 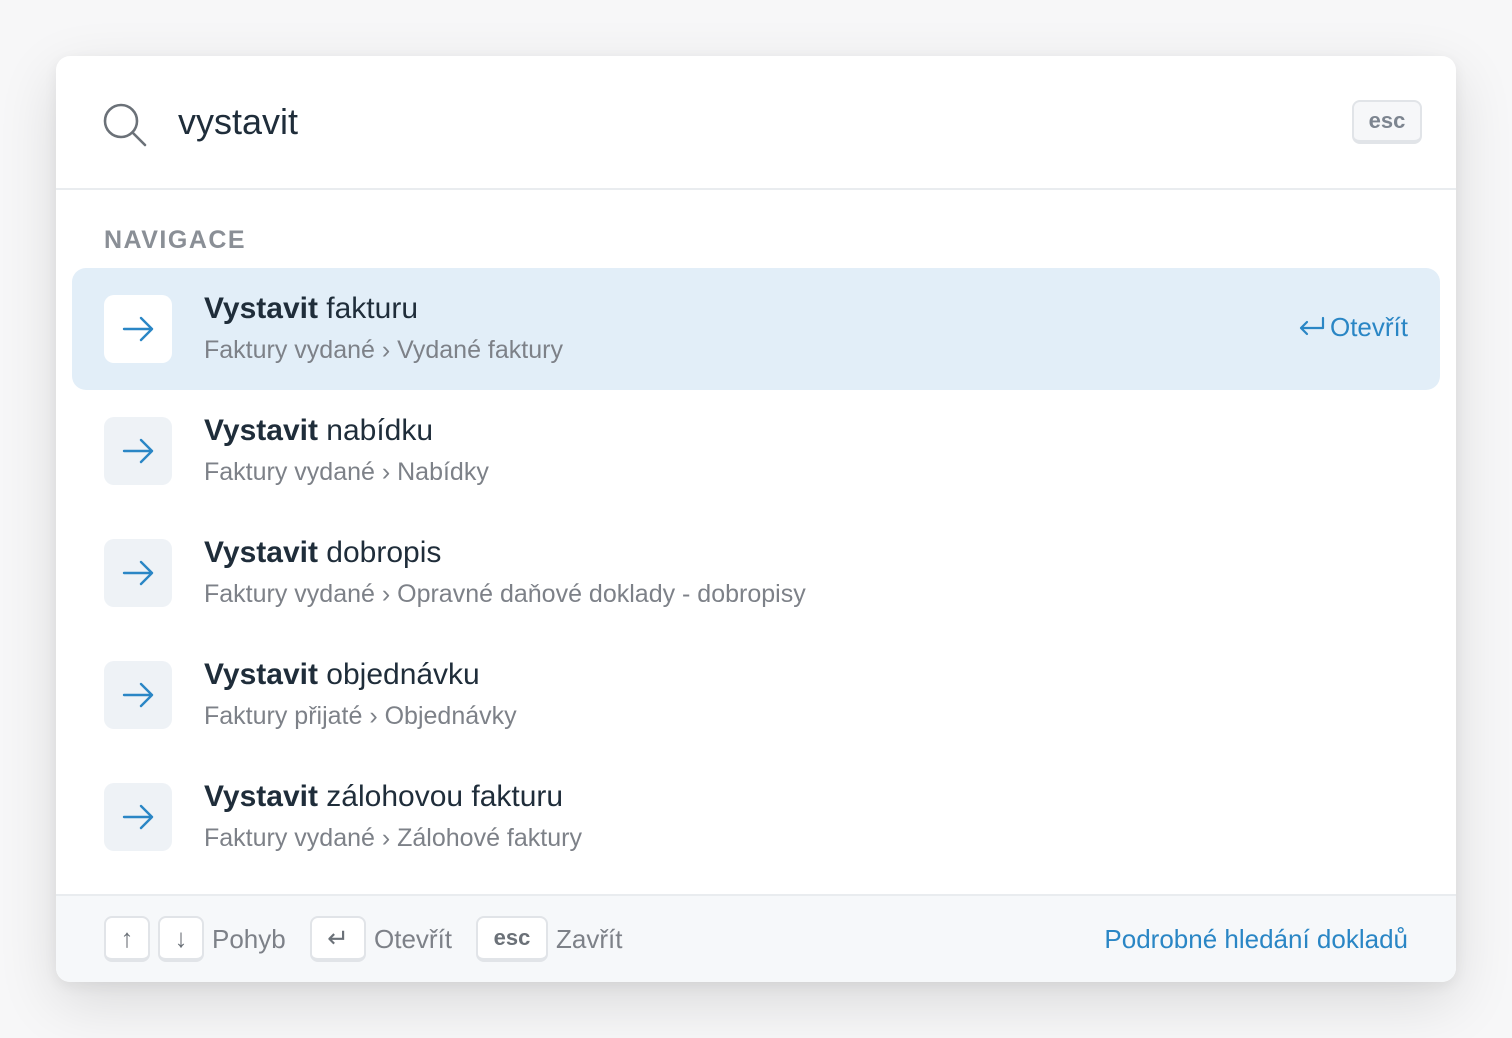 What do you see at coordinates (127, 939) in the screenshot?
I see `arrow-up-key: ↑` at bounding box center [127, 939].